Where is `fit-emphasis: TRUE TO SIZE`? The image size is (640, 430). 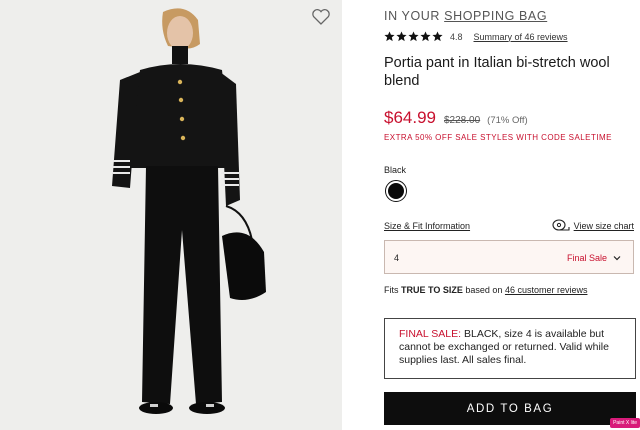
fit-emphasis: TRUE TO SIZE is located at coordinates (432, 290).